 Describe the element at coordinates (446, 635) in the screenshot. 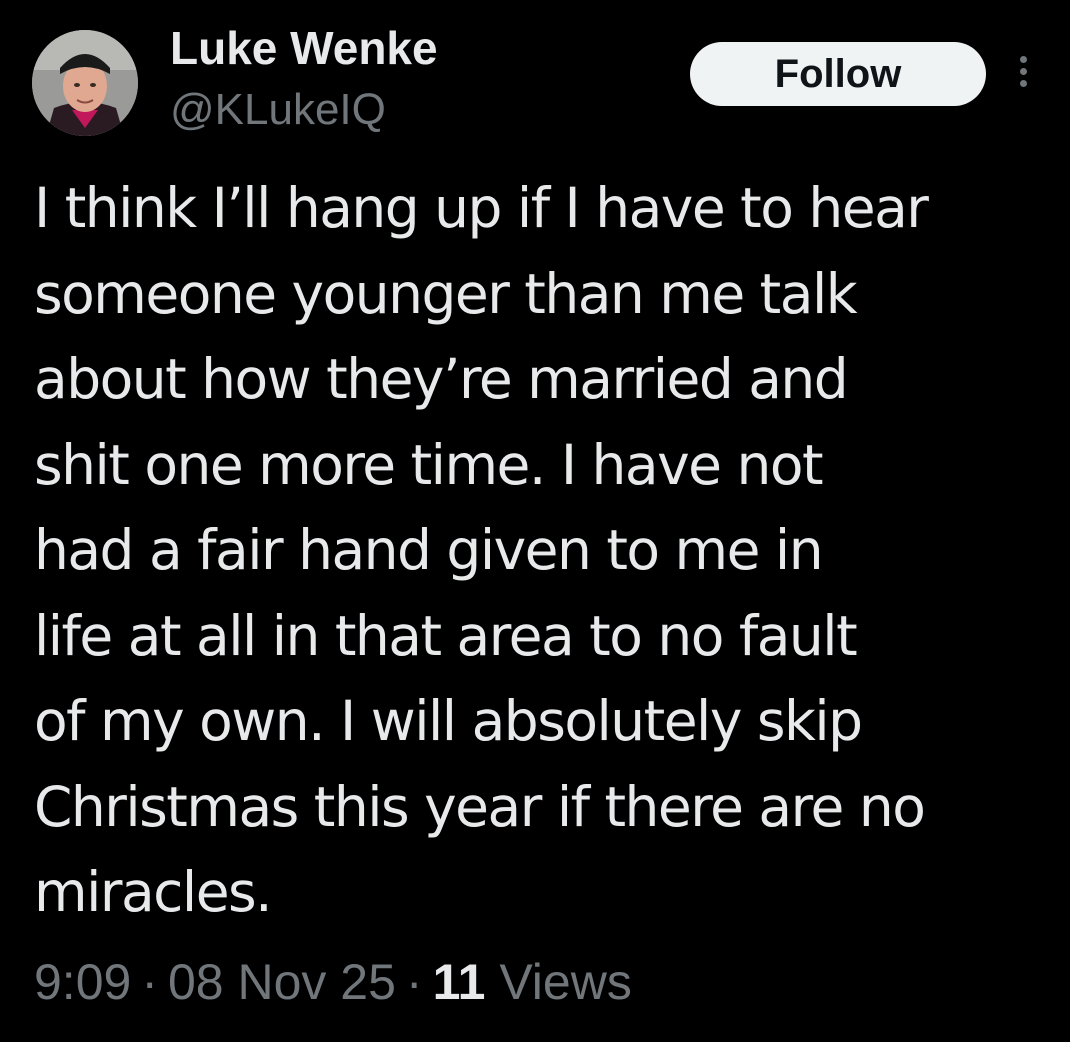

I see `tweet-line: life at all in that area to no fault` at that location.